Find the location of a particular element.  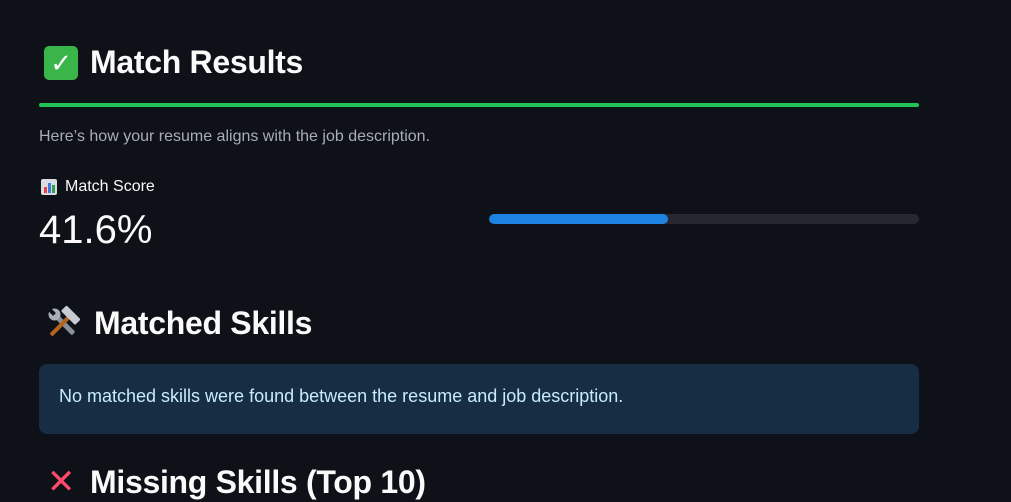

match-score-label: Match Score is located at coordinates (98, 187).